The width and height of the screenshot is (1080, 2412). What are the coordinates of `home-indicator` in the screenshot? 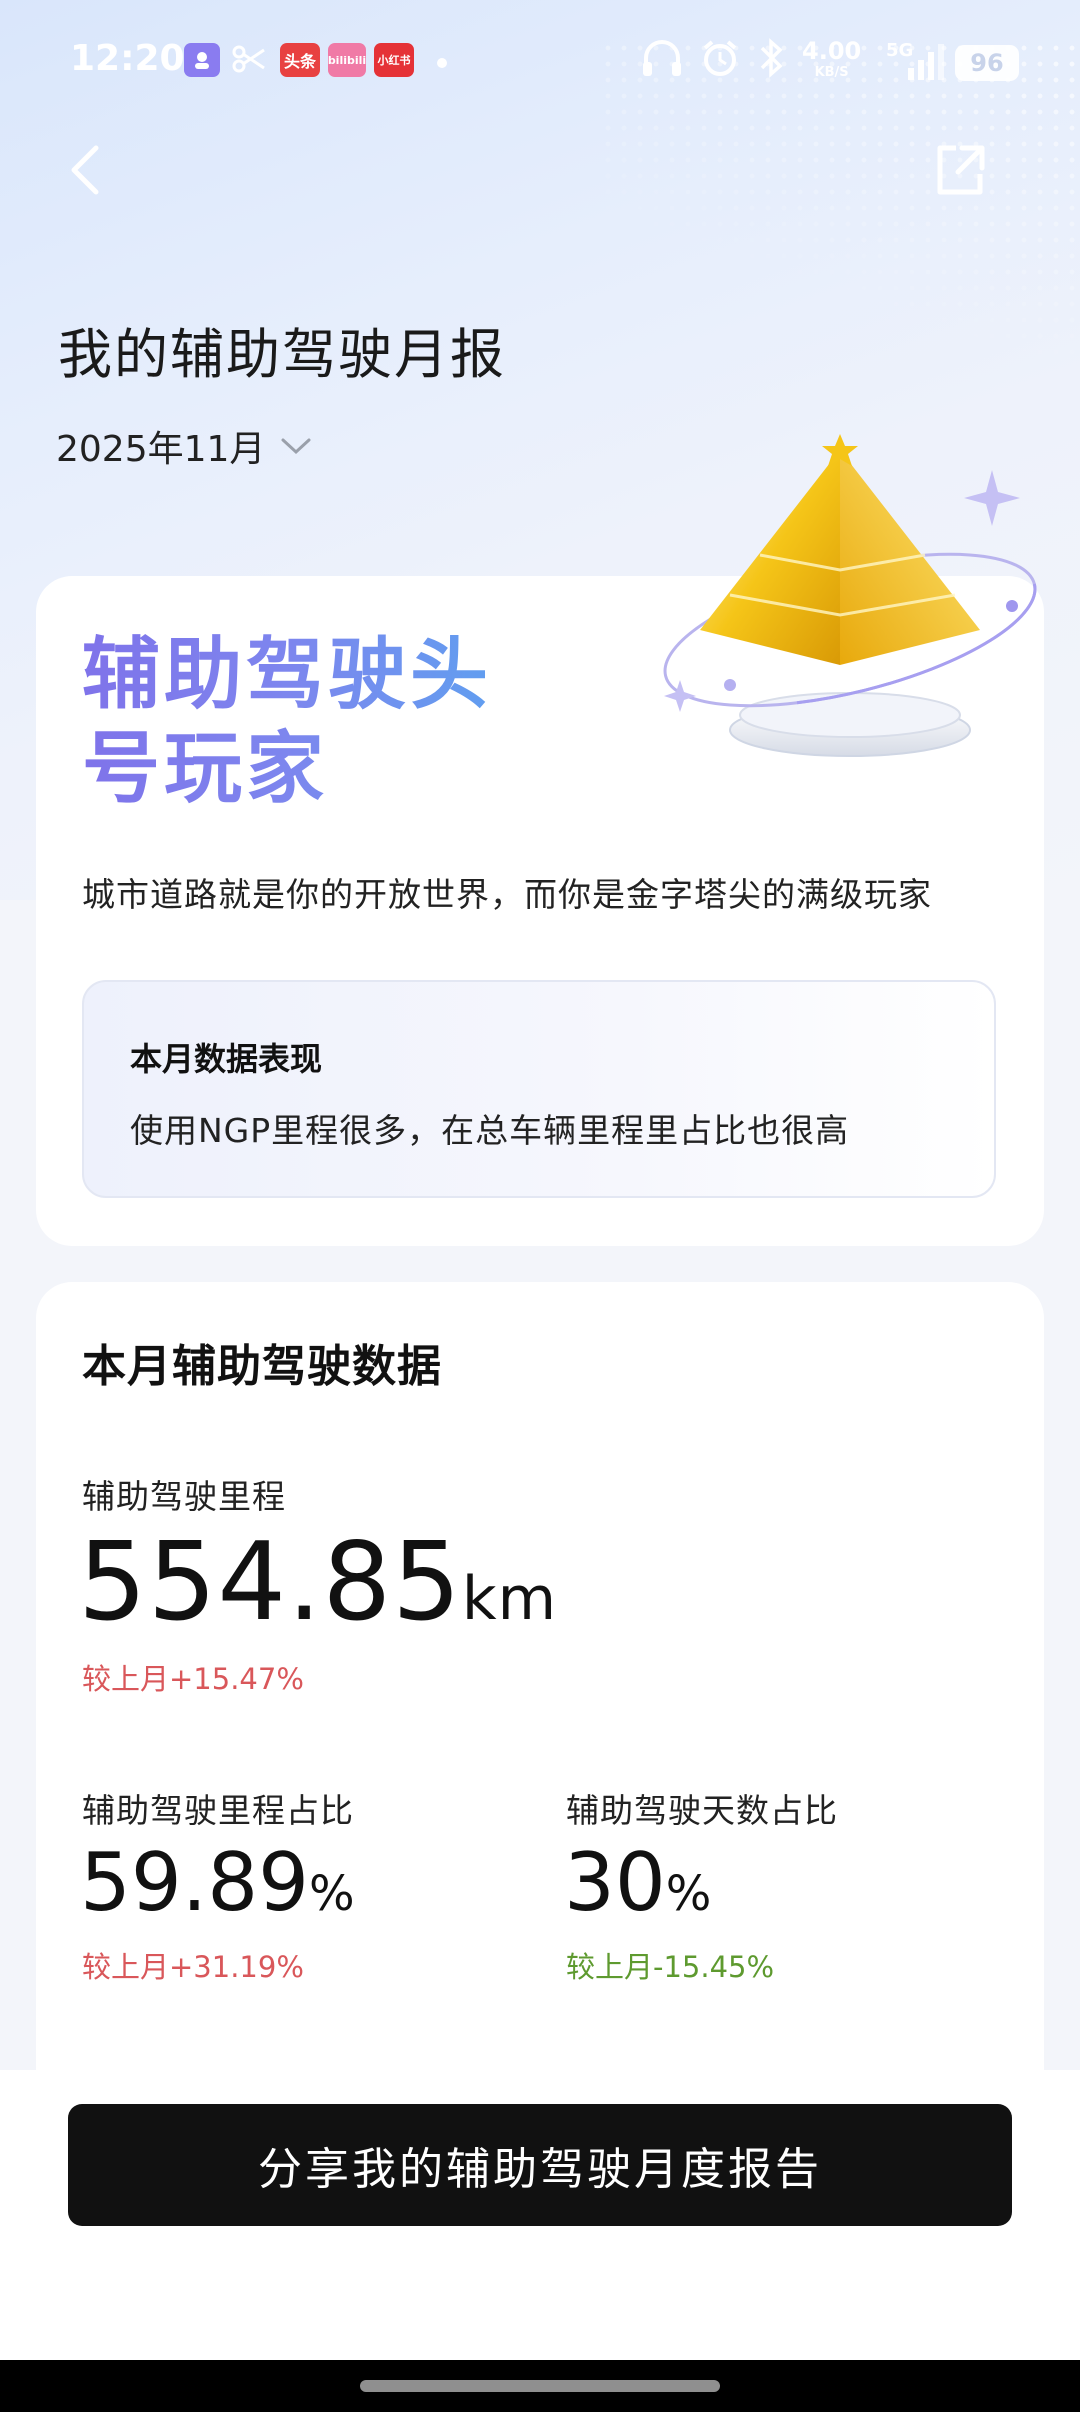 It's located at (540, 2386).